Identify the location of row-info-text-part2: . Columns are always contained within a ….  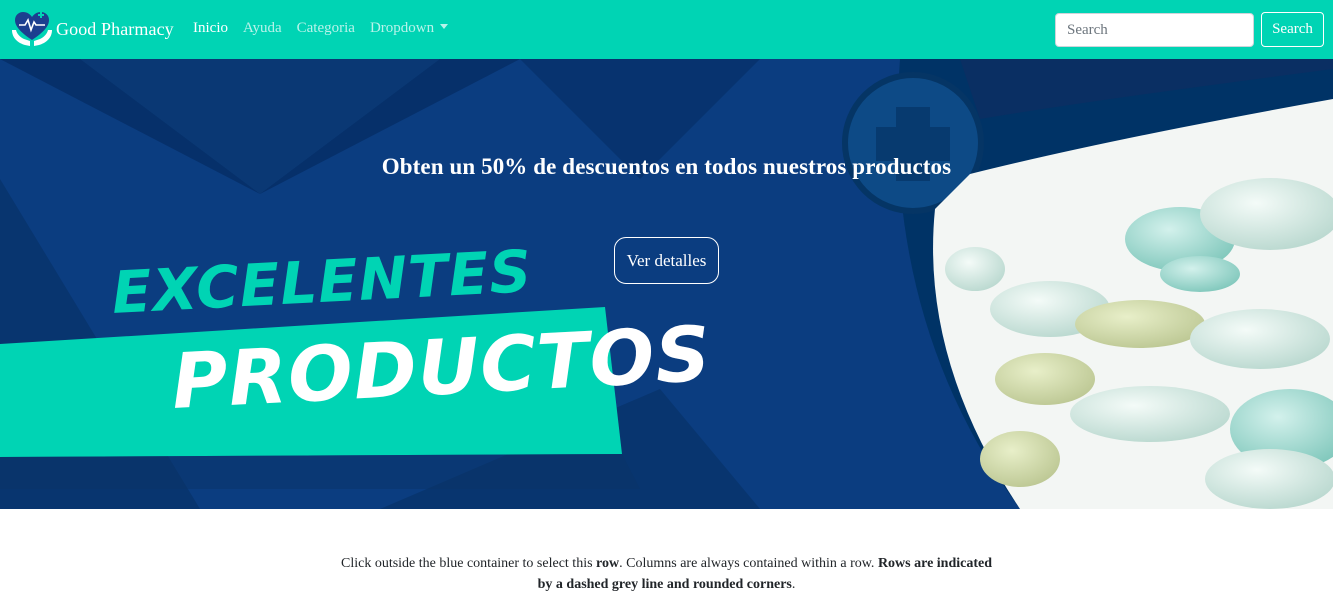
(748, 563).